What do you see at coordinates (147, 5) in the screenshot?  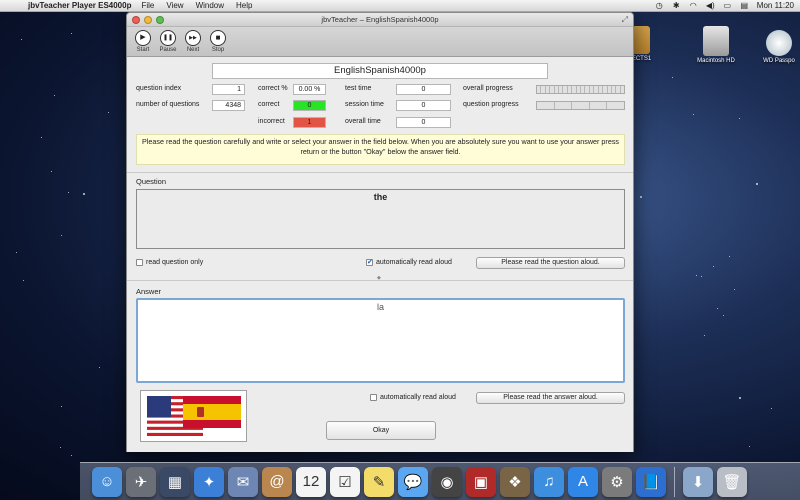 I see `menu-file: File` at bounding box center [147, 5].